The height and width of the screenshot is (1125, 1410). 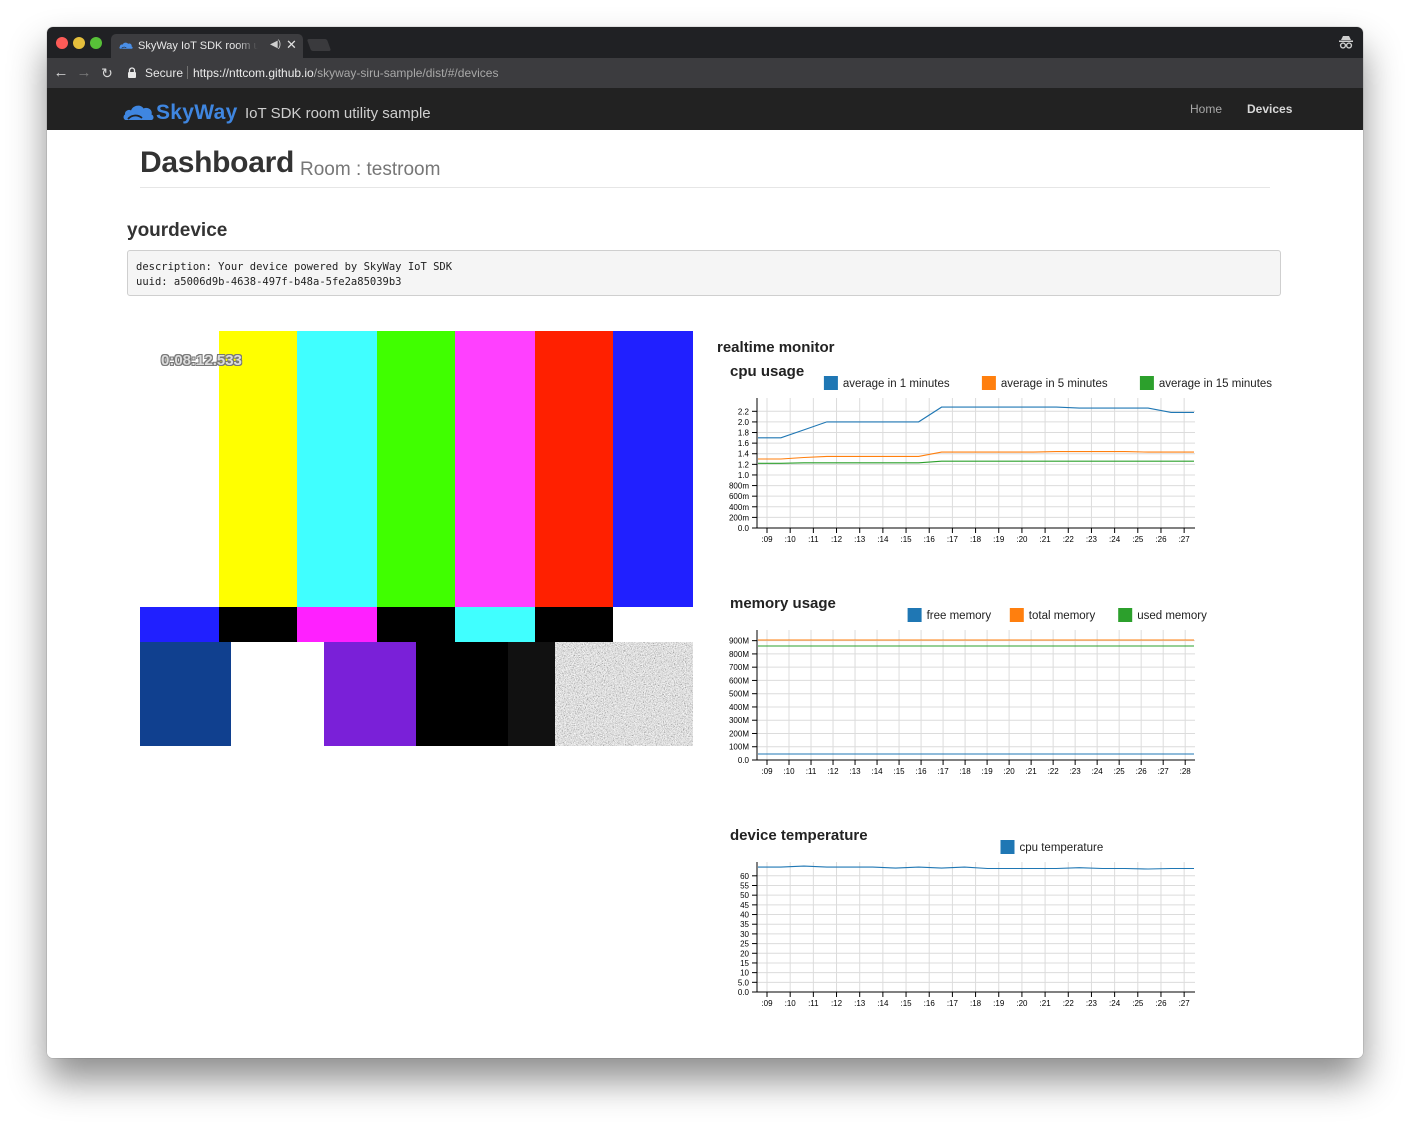 I want to click on legend-label: average in 5 minutes, so click(x=1054, y=384).